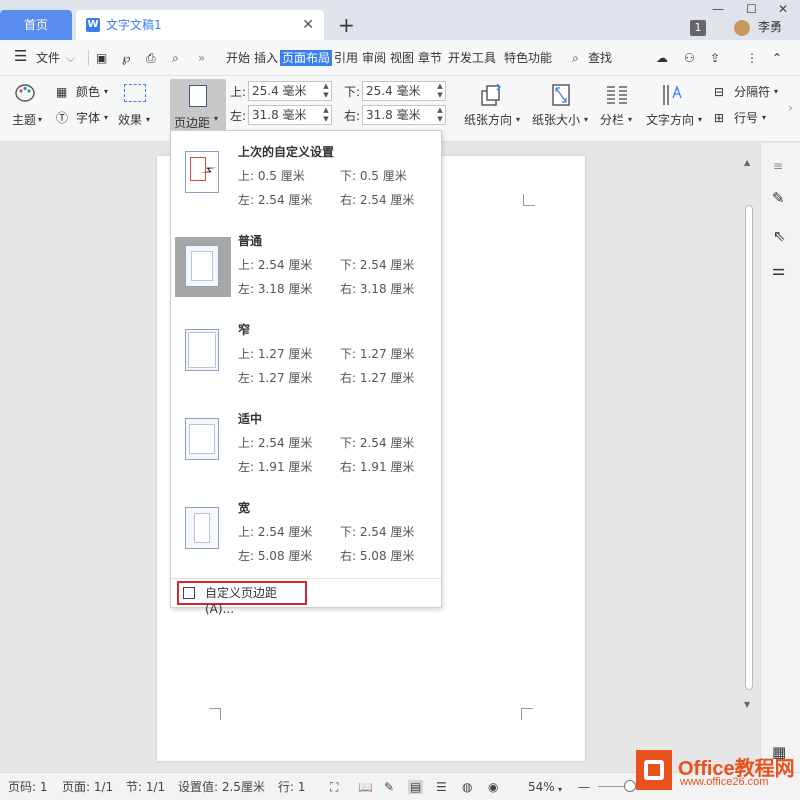  What do you see at coordinates (365, 787) in the screenshot?
I see `reading-mode-icon: 📖` at bounding box center [365, 787].